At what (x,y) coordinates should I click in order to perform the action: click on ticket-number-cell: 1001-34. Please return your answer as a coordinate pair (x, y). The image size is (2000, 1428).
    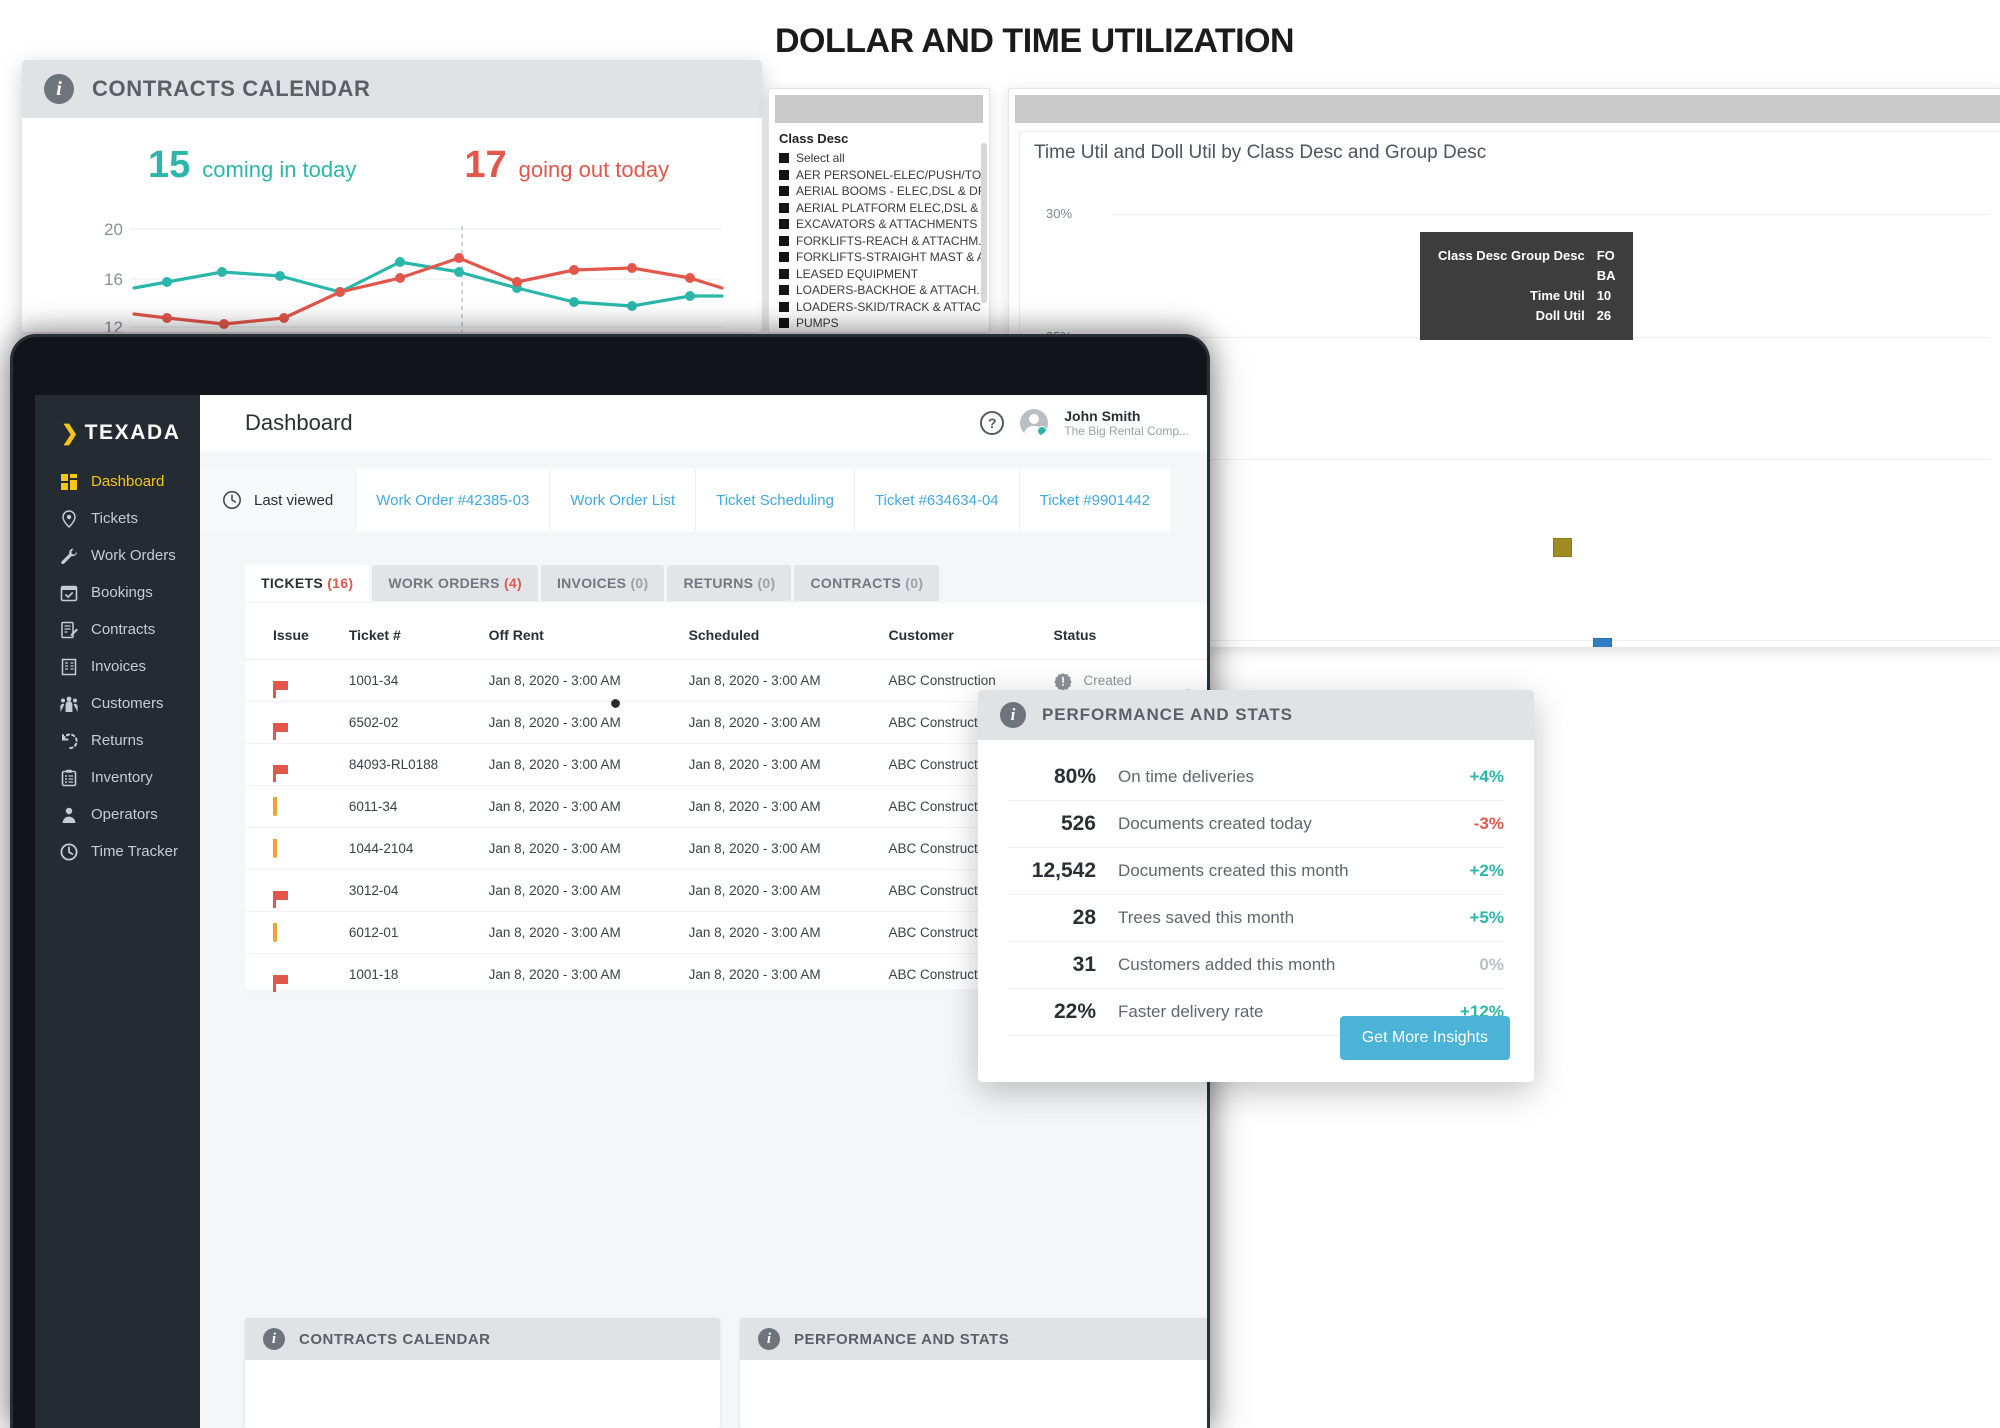
    Looking at the image, I should click on (418, 680).